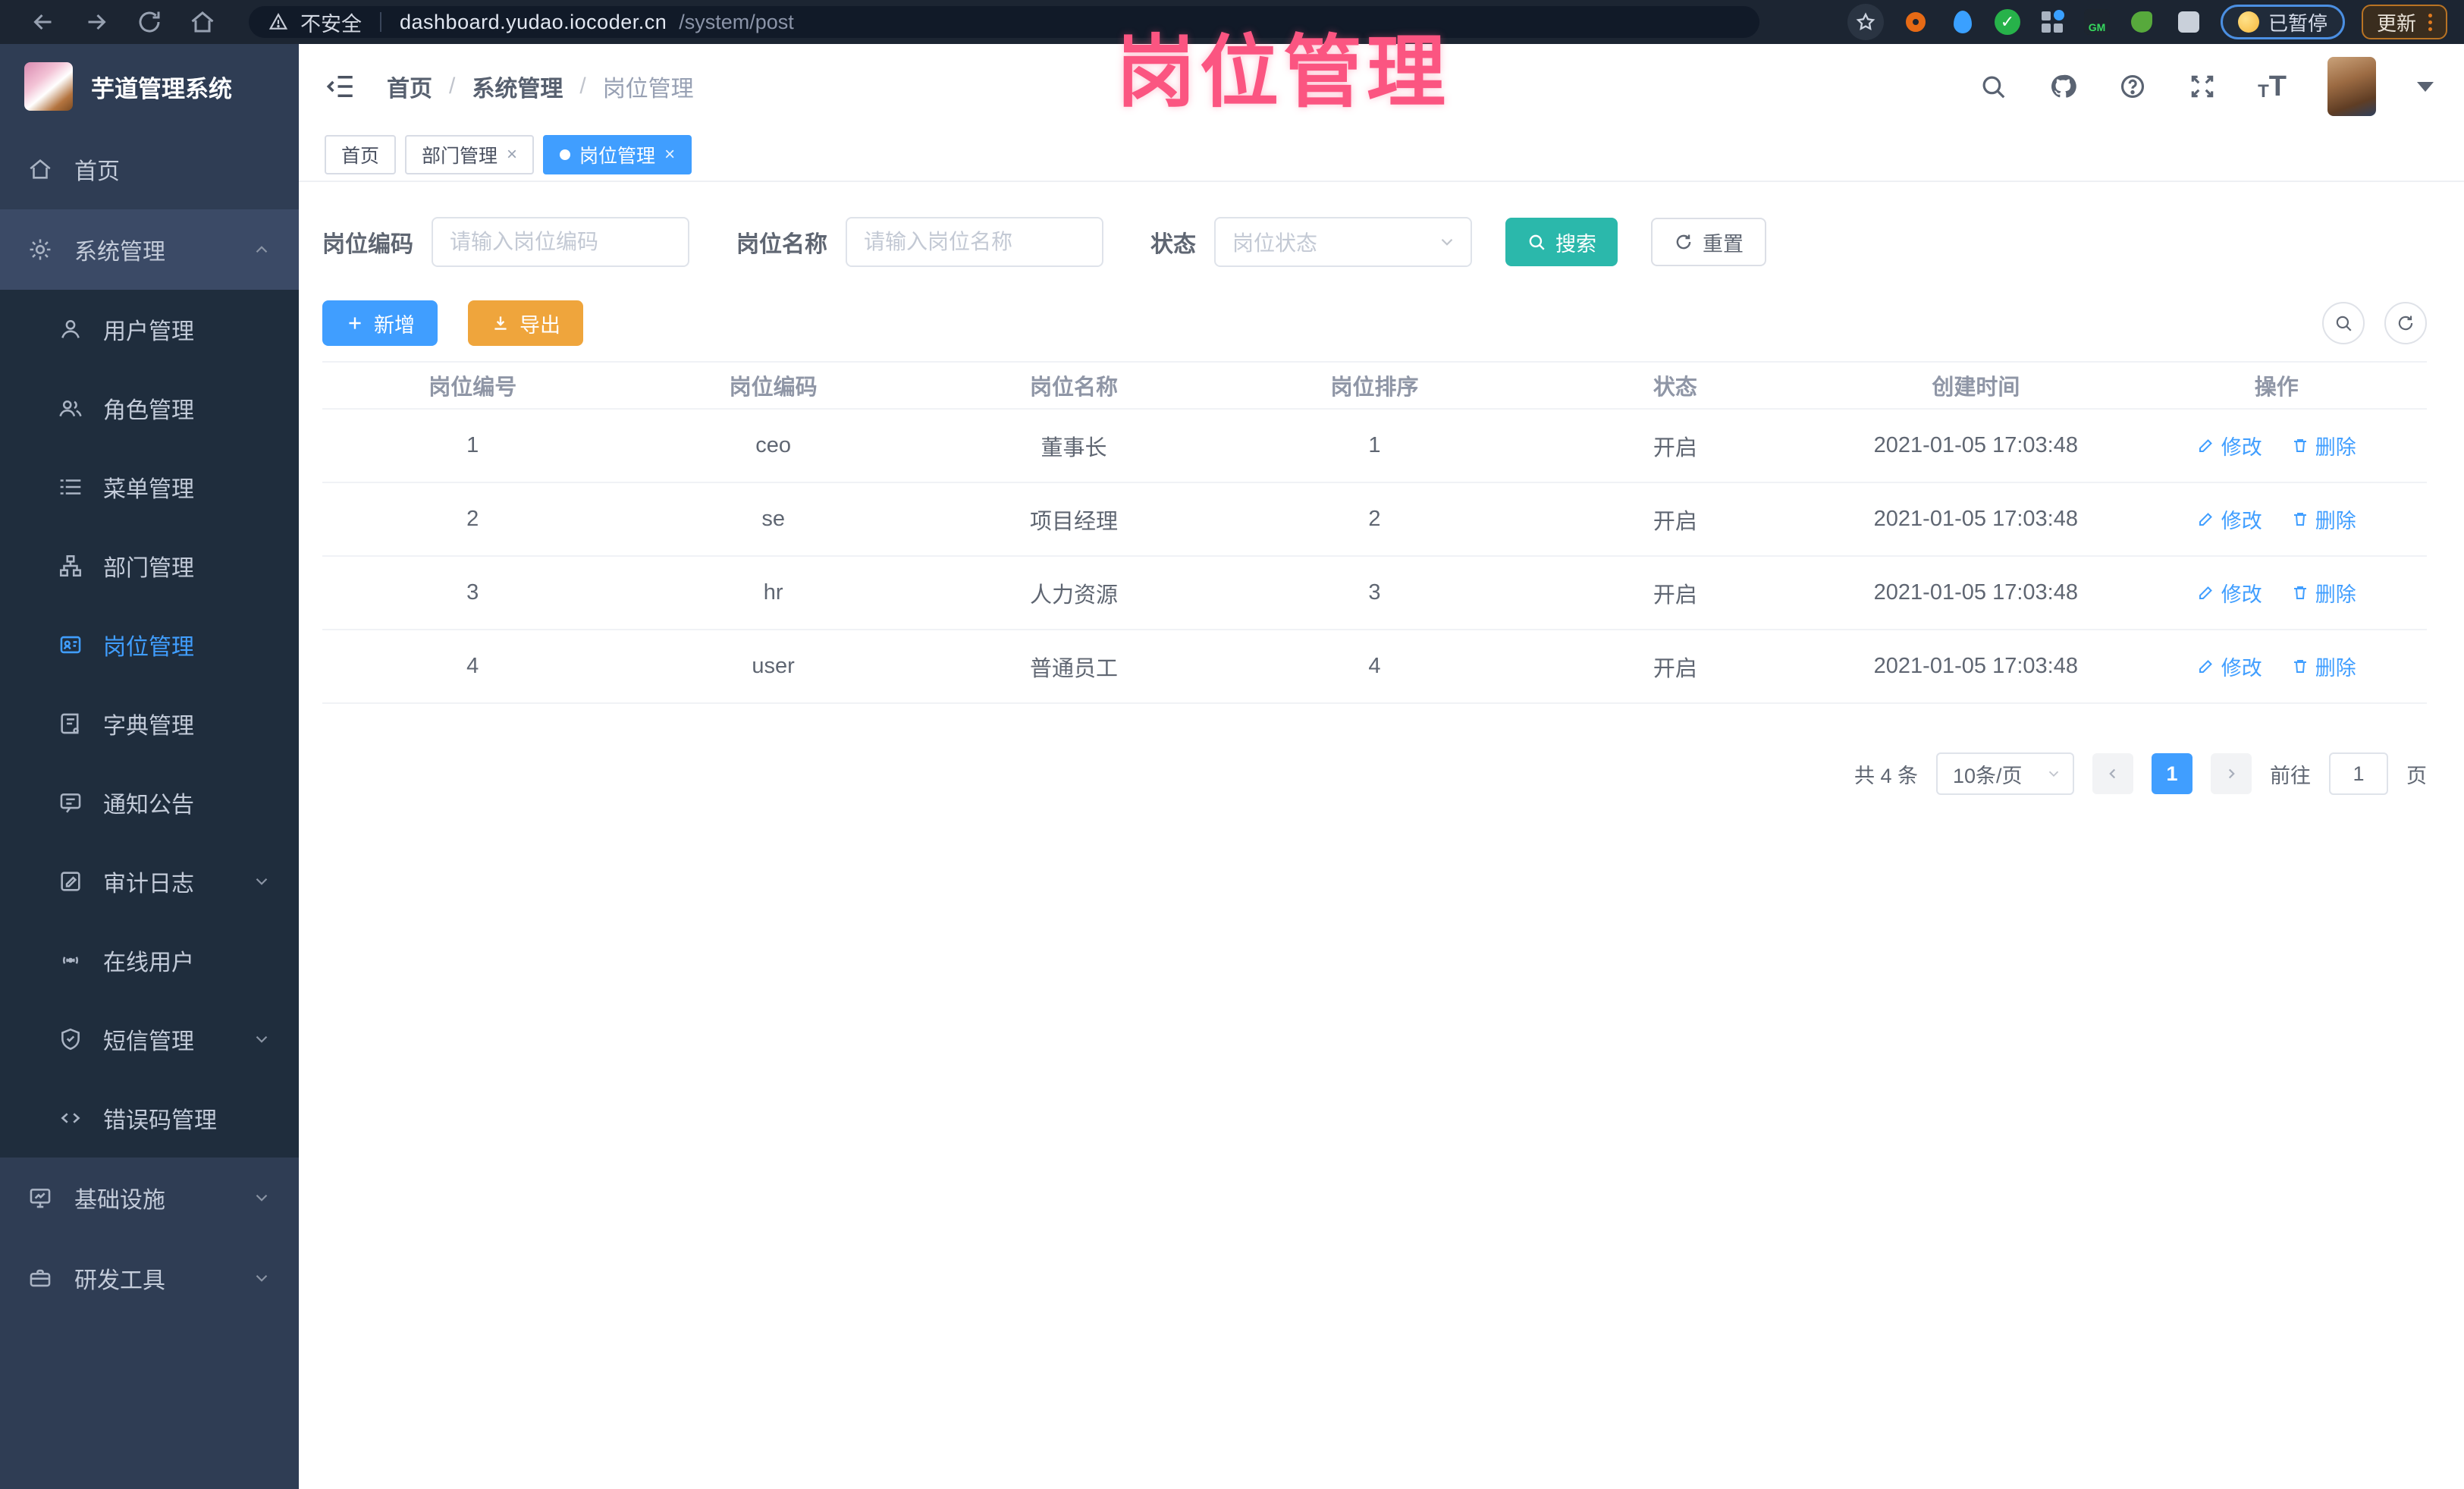 This screenshot has width=2464, height=1489. What do you see at coordinates (2358, 773) in the screenshot?
I see `goto-page-input` at bounding box center [2358, 773].